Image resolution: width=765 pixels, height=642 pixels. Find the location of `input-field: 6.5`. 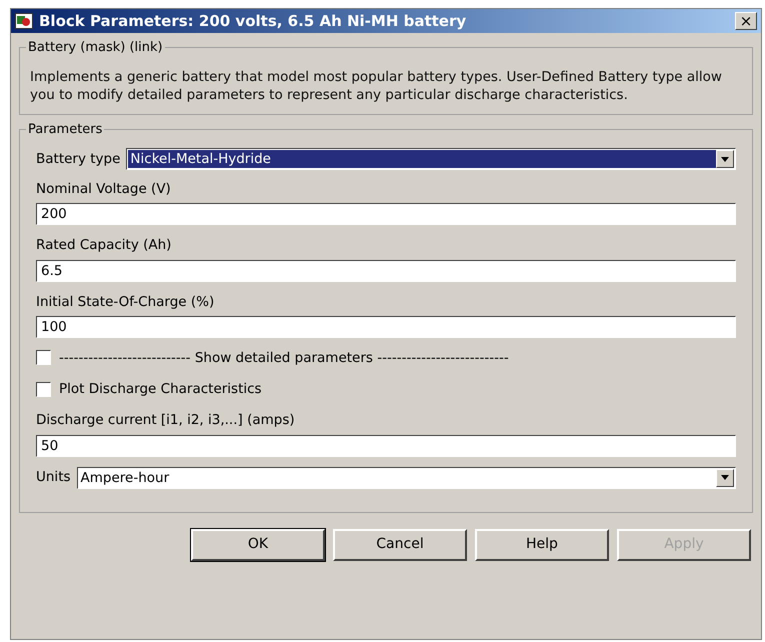

input-field: 6.5 is located at coordinates (386, 271).